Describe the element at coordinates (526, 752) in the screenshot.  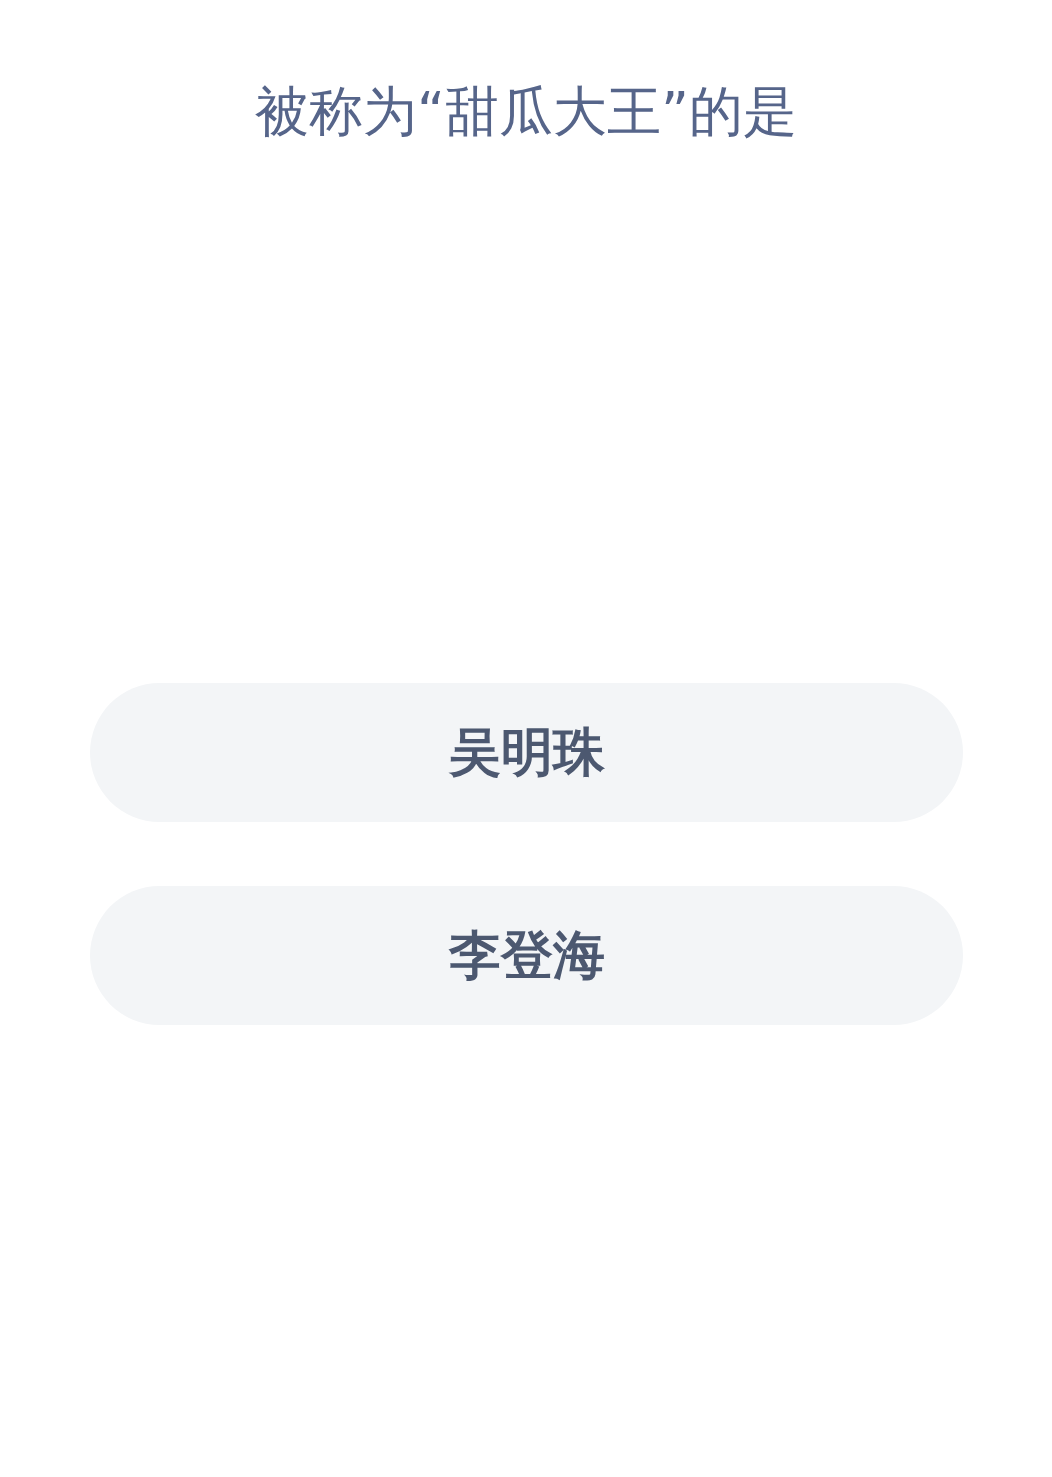
I see `answer-option: 吴明珠` at that location.